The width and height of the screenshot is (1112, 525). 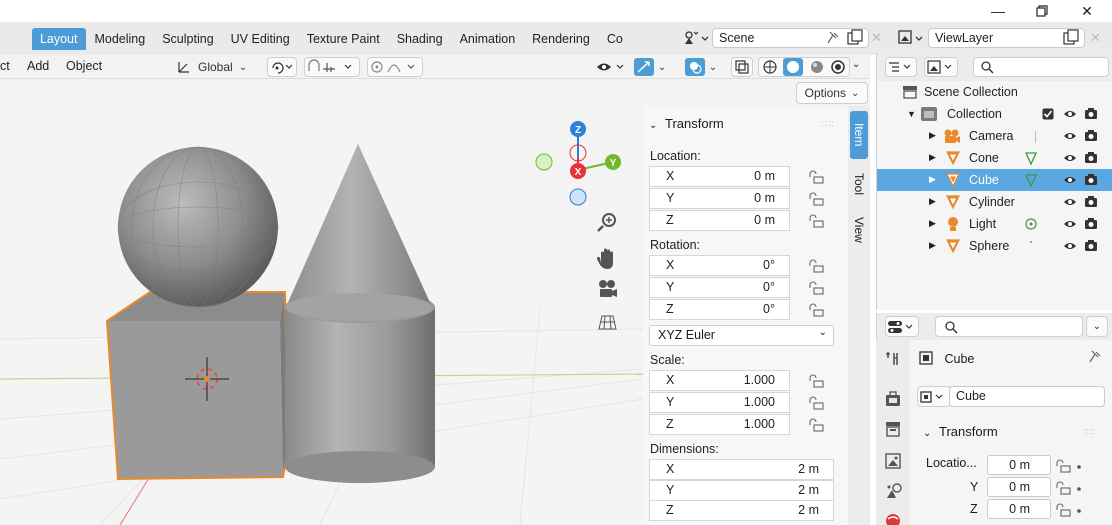 What do you see at coordinates (793, 67) in the screenshot?
I see `solid-shading-icon` at bounding box center [793, 67].